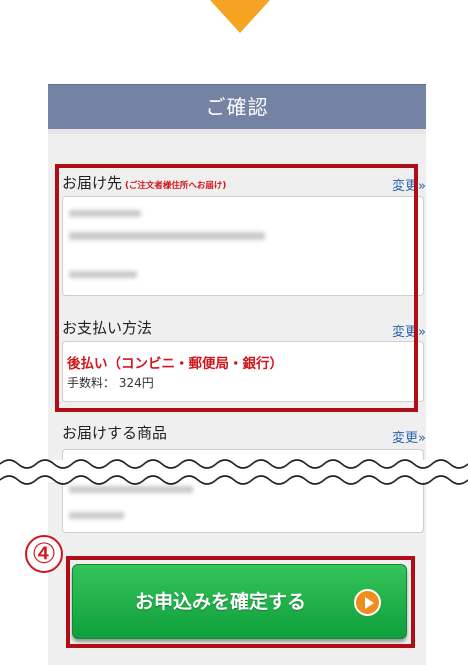  Describe the element at coordinates (44, 554) in the screenshot. I see `step-number-icon: ④` at that location.